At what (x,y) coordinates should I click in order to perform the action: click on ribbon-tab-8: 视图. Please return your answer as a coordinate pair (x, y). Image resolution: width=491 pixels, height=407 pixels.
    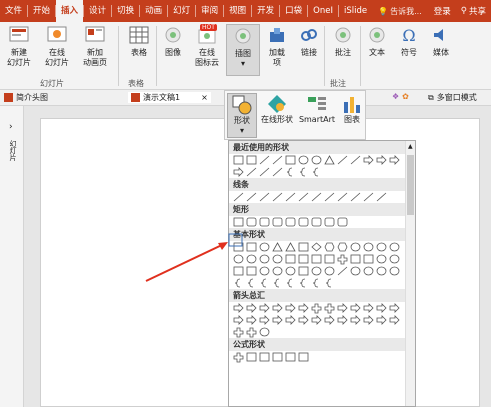
    Looking at the image, I should click on (237, 11).